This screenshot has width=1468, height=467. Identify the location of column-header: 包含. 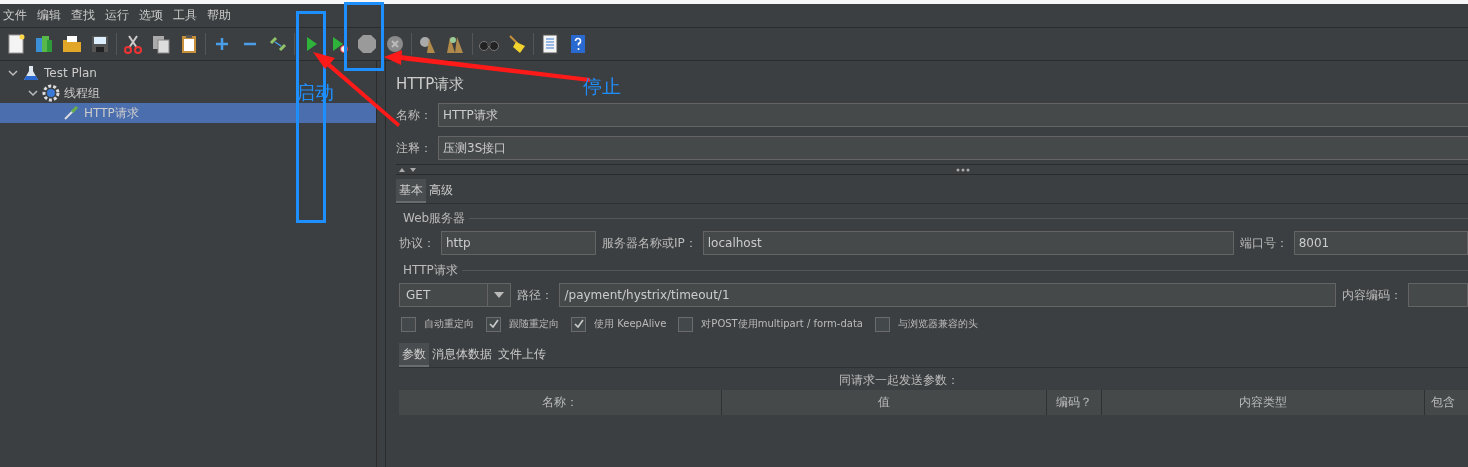
(1446, 402).